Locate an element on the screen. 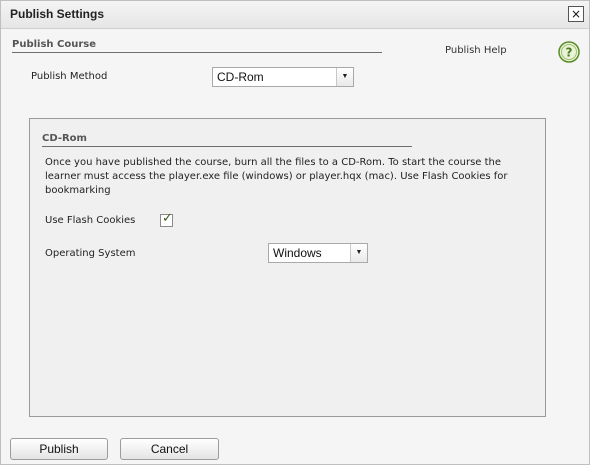  operating-system-value: Windows is located at coordinates (297, 253).